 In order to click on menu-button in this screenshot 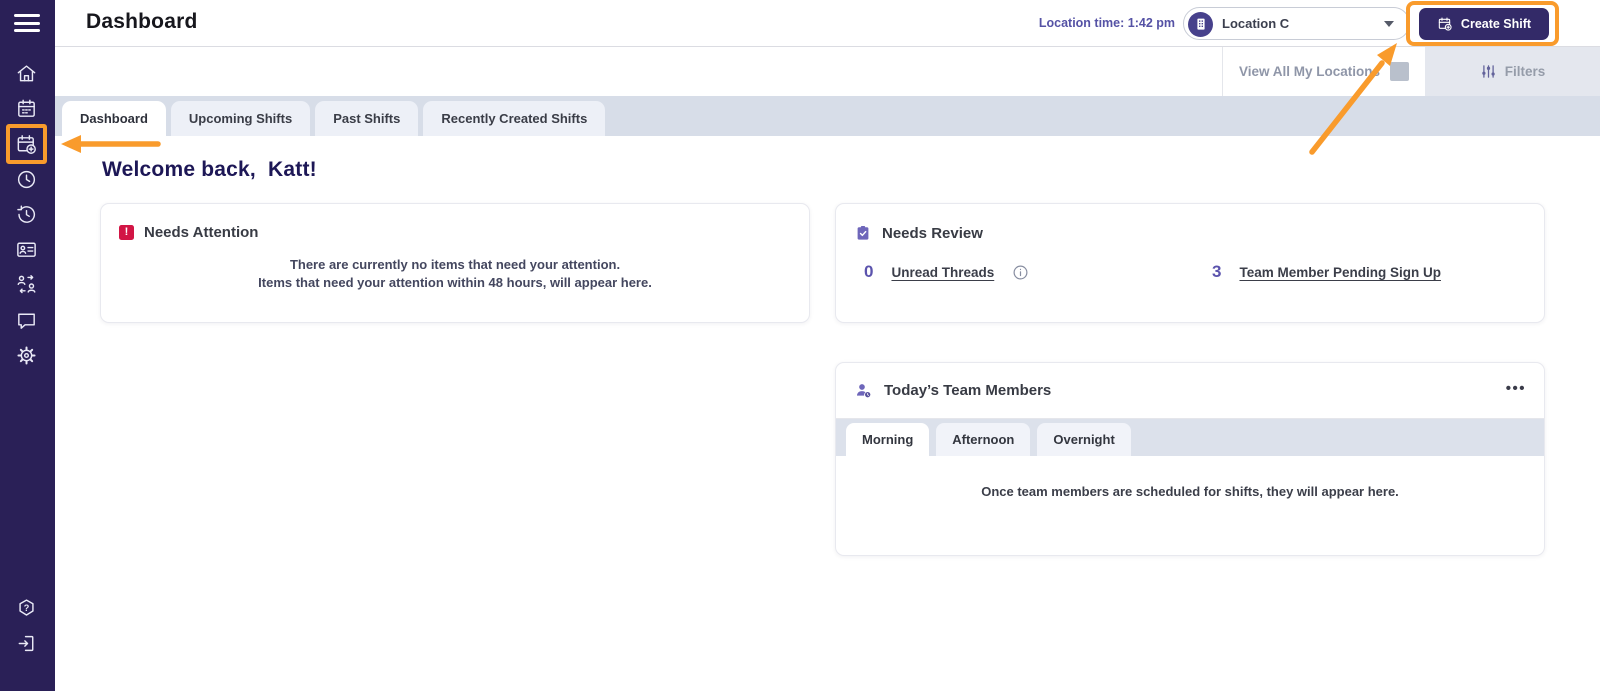, I will do `click(27, 24)`.